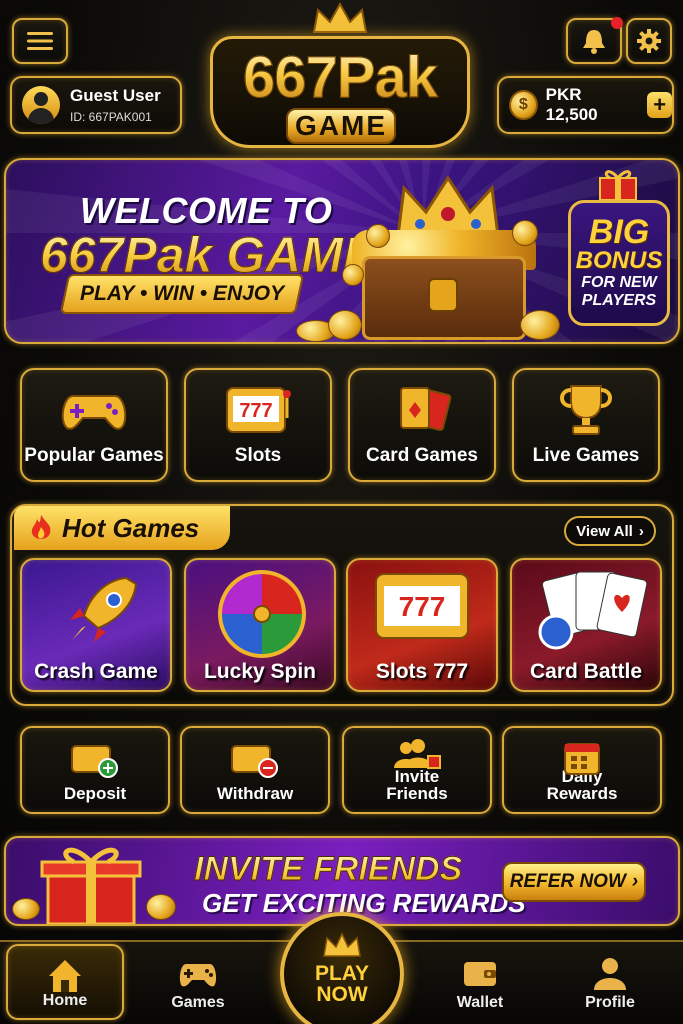  What do you see at coordinates (480, 974) in the screenshot?
I see `wallet-icon` at bounding box center [480, 974].